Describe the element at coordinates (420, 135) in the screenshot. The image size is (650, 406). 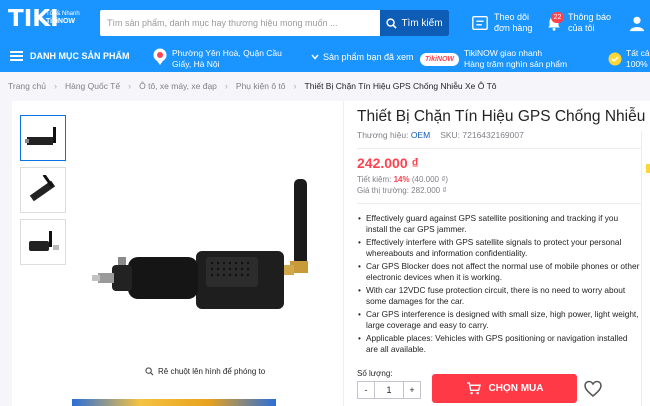
I see `brand-link: OEM` at that location.